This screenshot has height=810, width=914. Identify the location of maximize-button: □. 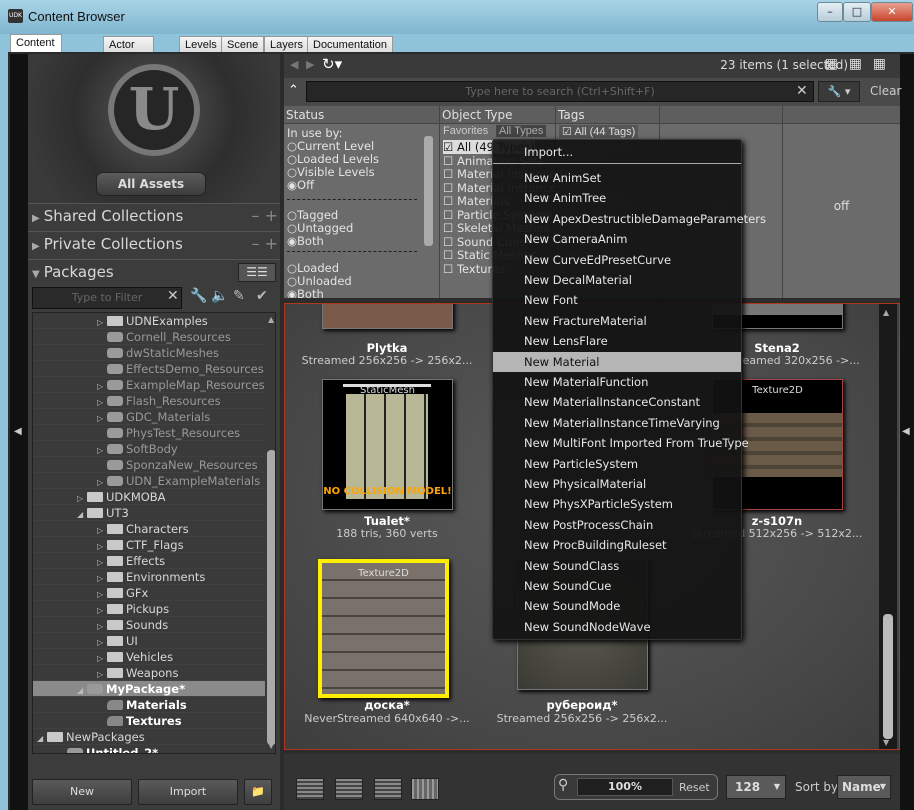
(857, 12).